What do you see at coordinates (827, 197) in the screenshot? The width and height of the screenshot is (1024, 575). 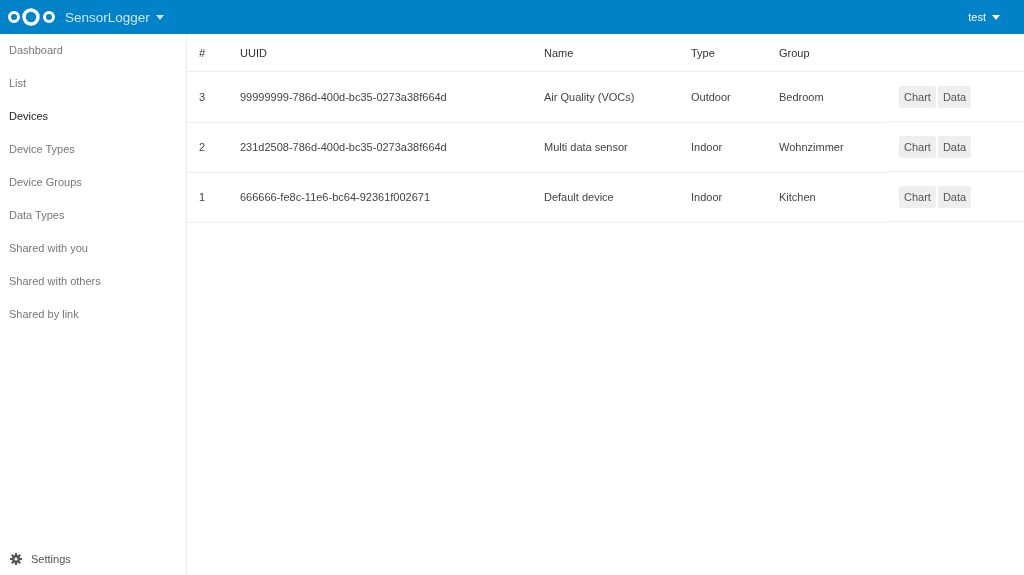 I see `table-cell: Kitchen` at bounding box center [827, 197].